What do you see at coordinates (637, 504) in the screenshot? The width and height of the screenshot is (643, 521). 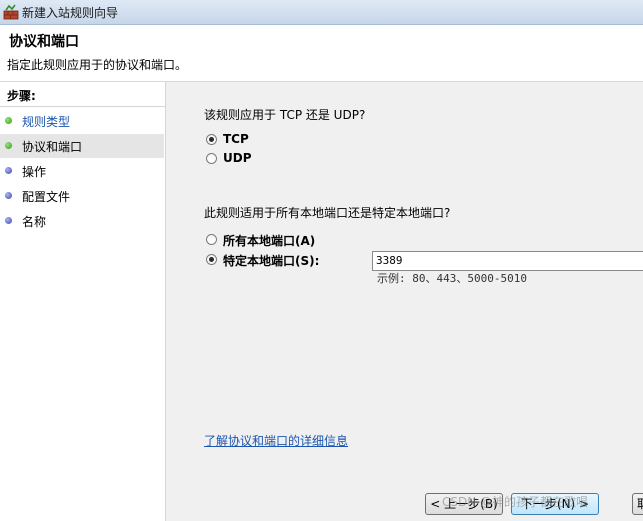 I see `cancel-button: 取` at bounding box center [637, 504].